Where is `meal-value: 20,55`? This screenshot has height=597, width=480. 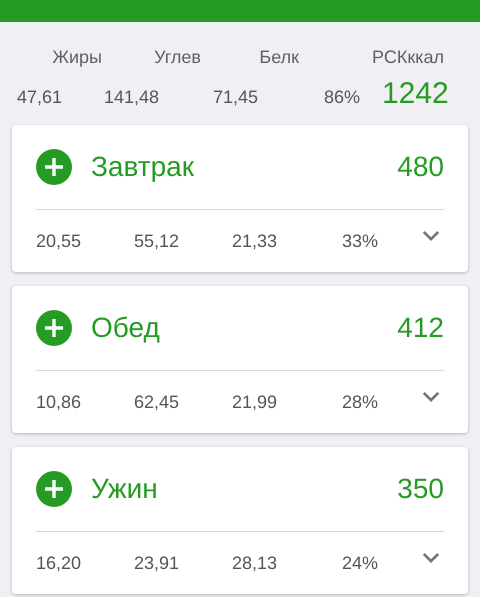 meal-value: 20,55 is located at coordinates (59, 241).